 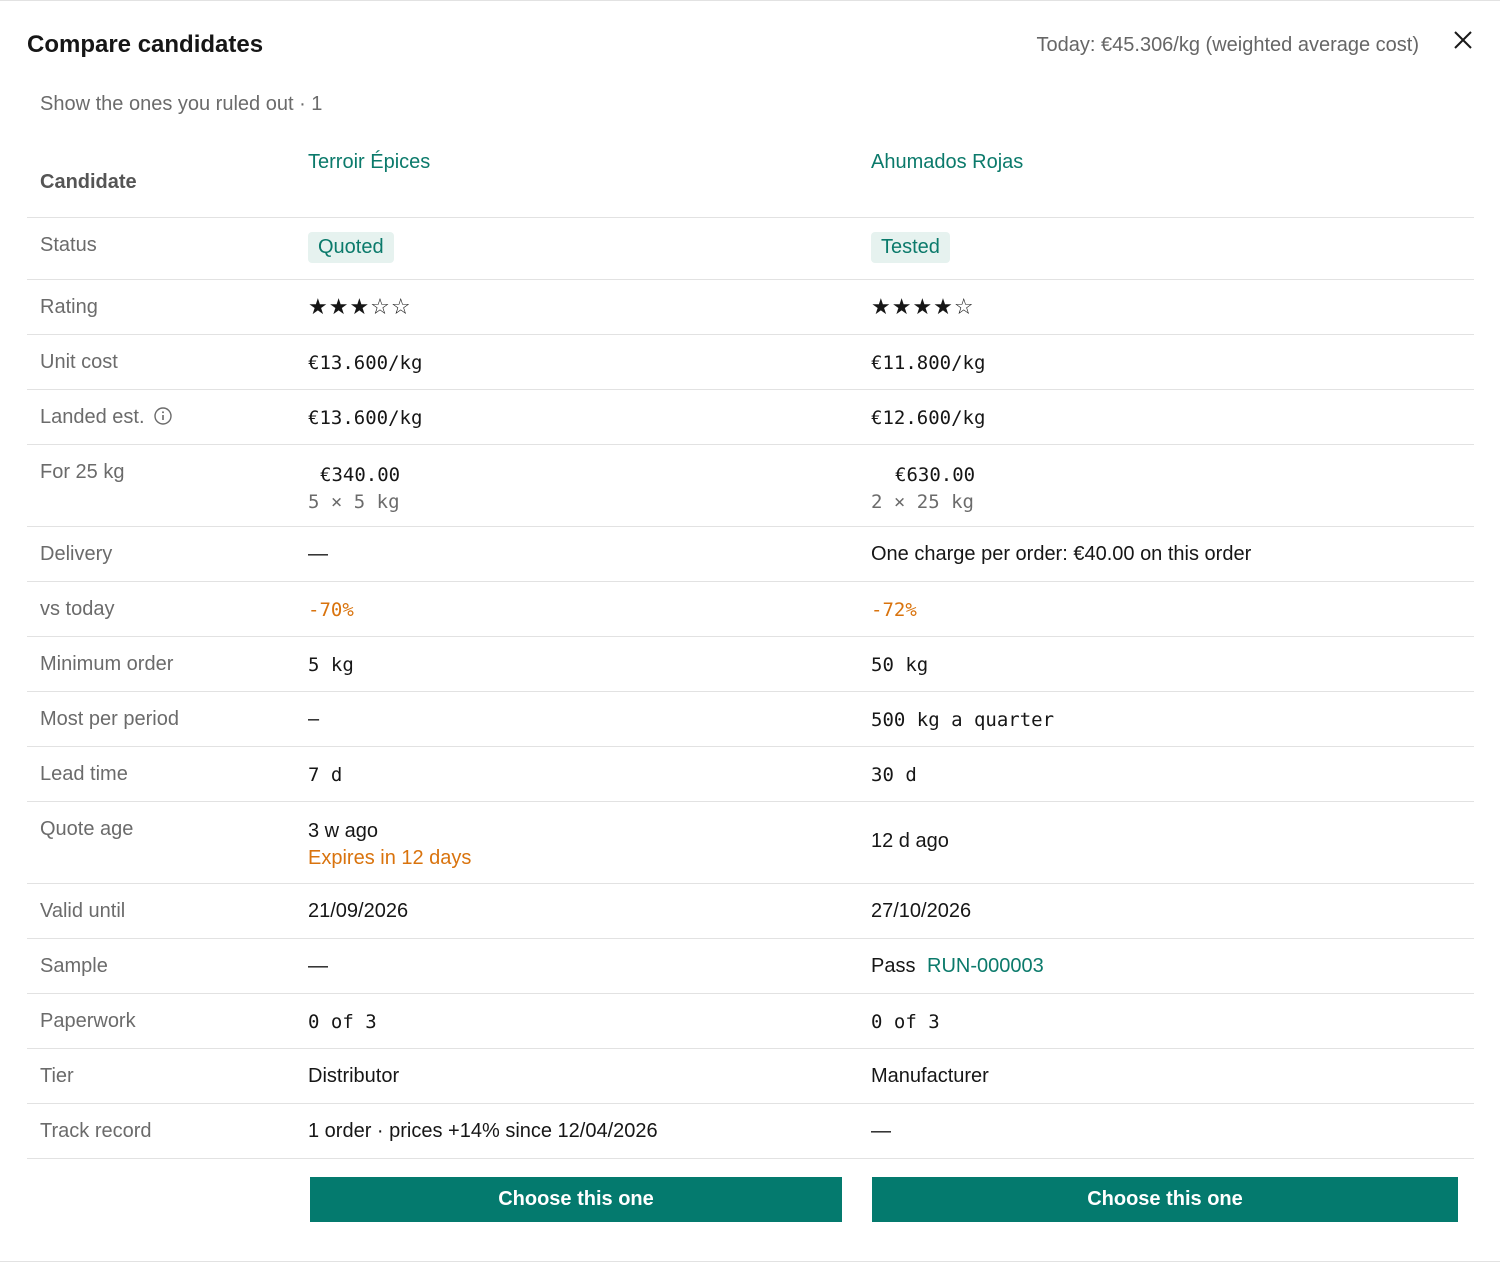 I want to click on quote-age-cell-1: 3 w ago Expires in 12 days, so click(x=389, y=845).